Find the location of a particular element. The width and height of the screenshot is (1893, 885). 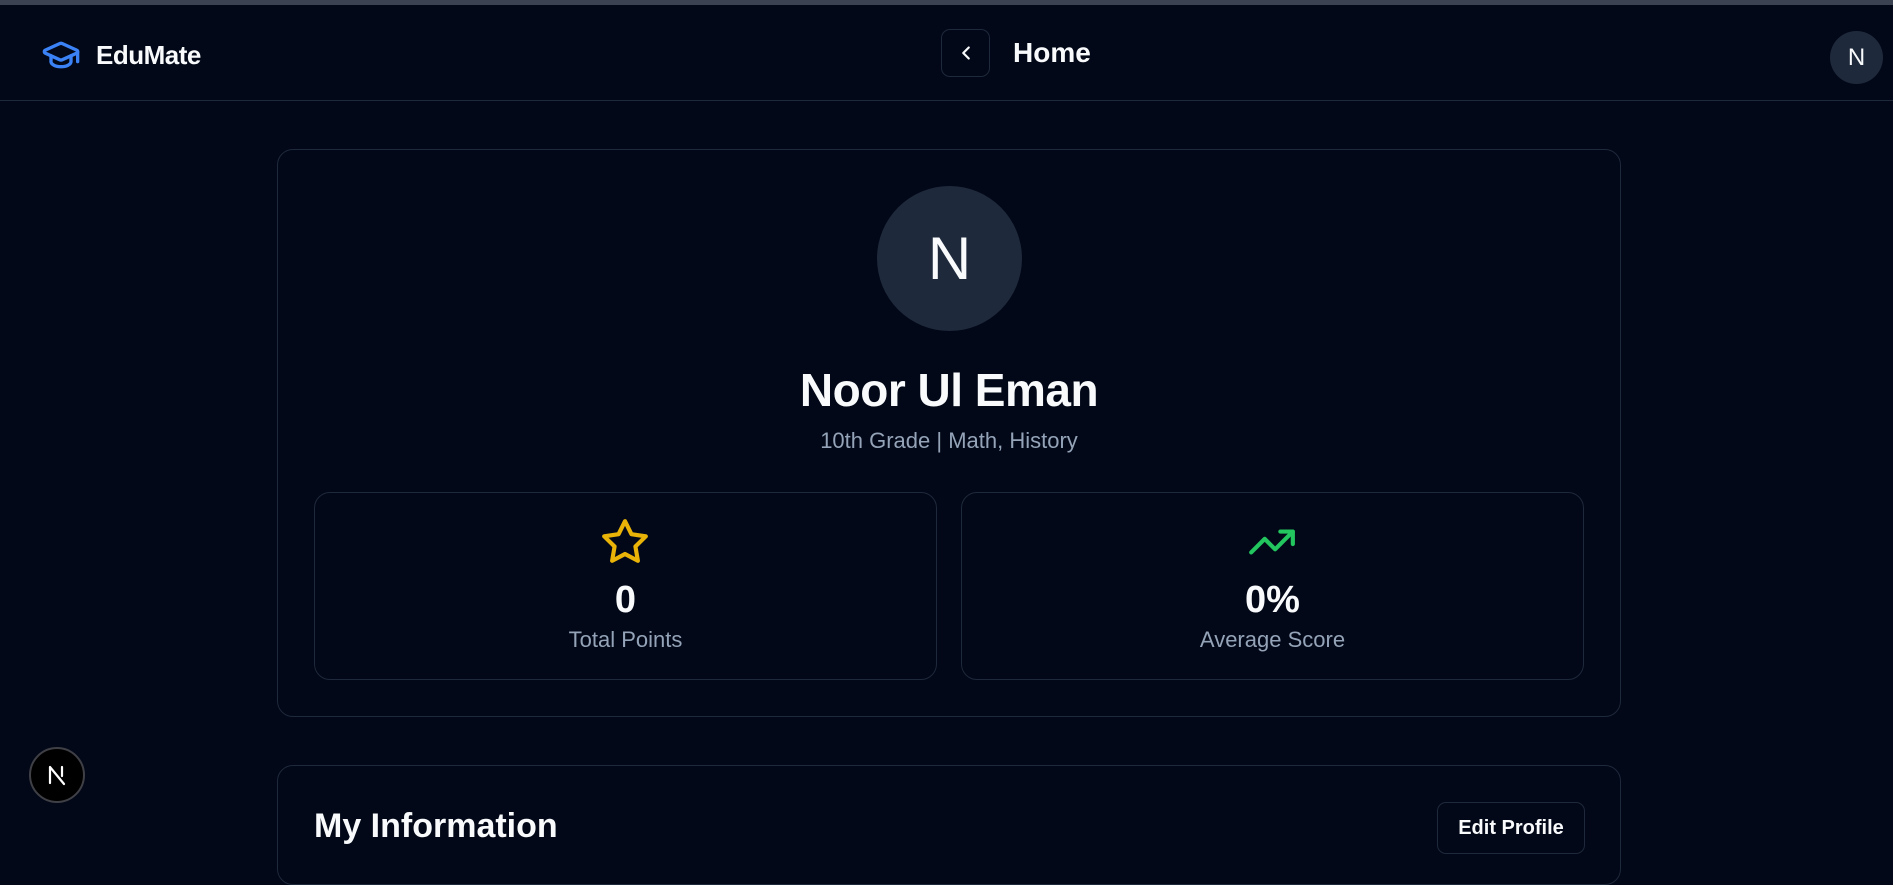

next-dev-indicator is located at coordinates (57, 775).